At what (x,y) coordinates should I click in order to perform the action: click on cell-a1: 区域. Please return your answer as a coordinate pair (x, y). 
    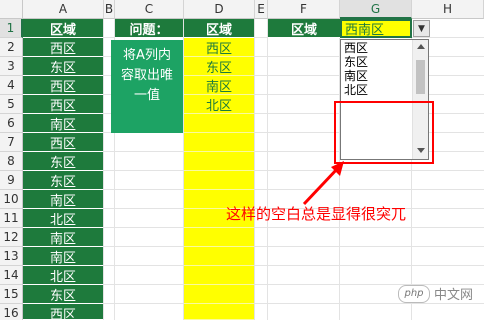
    Looking at the image, I should click on (63, 28).